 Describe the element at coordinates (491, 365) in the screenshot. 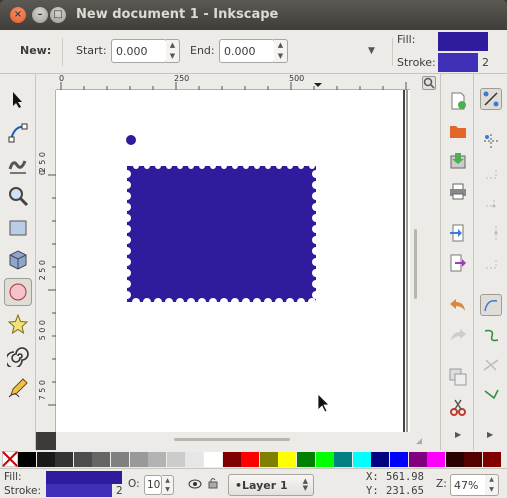

I see `snap-intersections-button` at that location.